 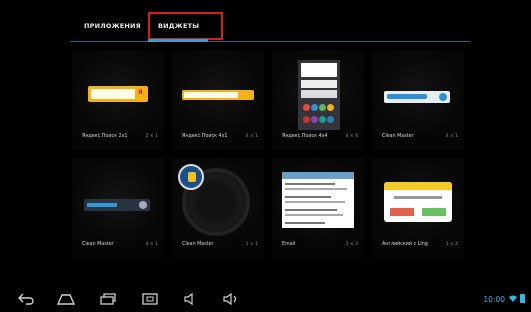 I want to click on clean-master-boost-icon, so click(x=191, y=177).